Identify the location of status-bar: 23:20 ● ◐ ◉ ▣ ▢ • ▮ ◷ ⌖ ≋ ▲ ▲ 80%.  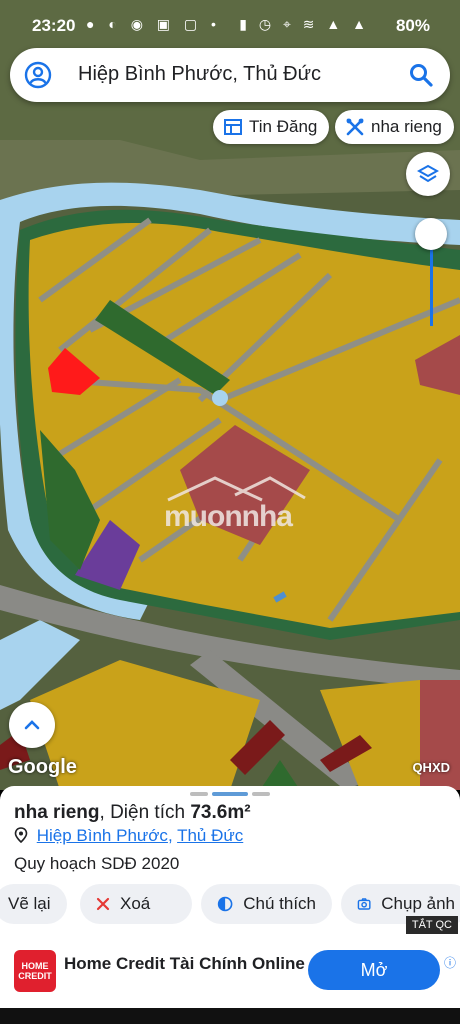
(230, 24).